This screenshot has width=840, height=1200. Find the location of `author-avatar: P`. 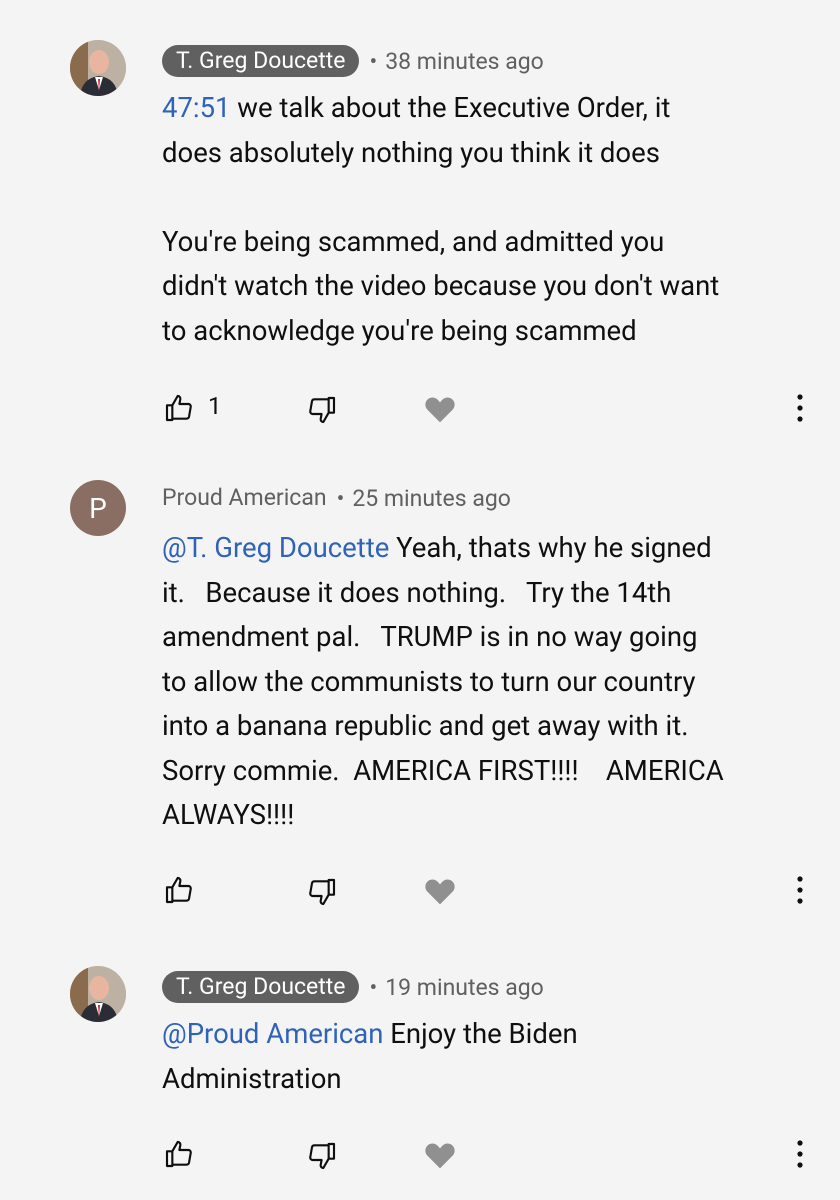

author-avatar: P is located at coordinates (98, 508).